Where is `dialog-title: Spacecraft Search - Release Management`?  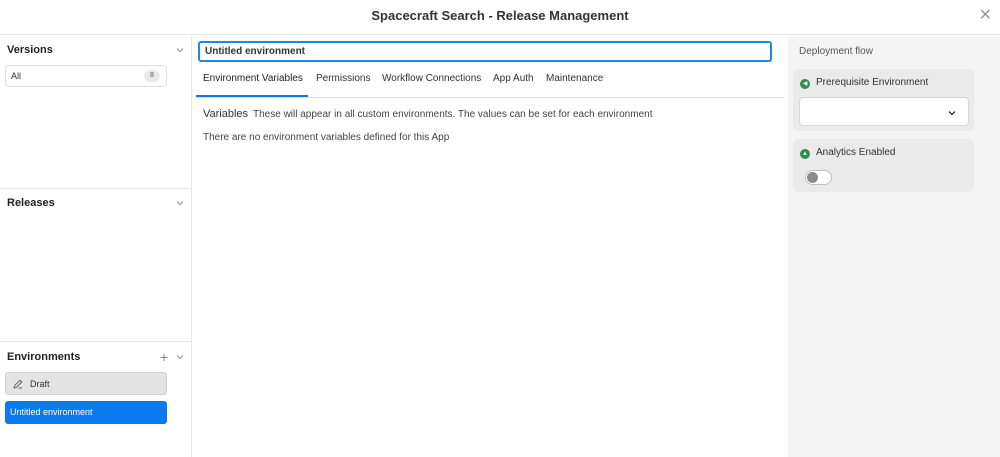 dialog-title: Spacecraft Search - Release Management is located at coordinates (500, 15).